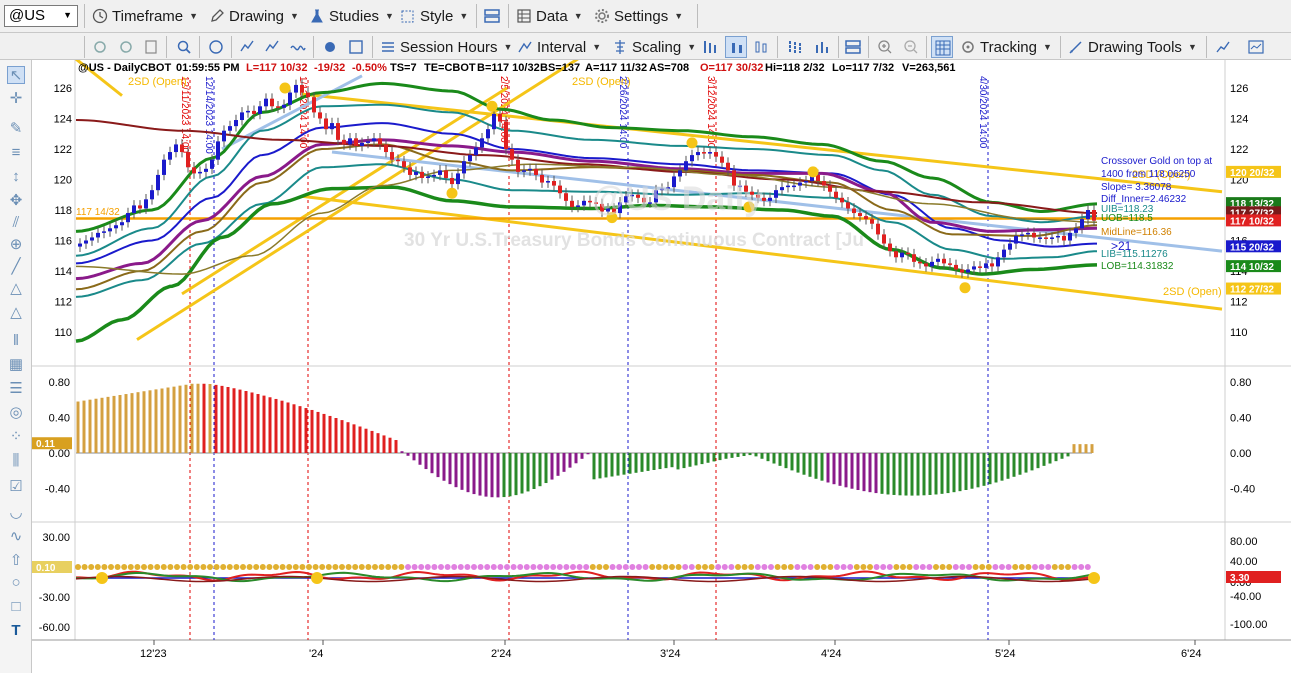 This screenshot has height=673, width=1291. I want to click on header-pct: -0.50%, so click(369, 68).